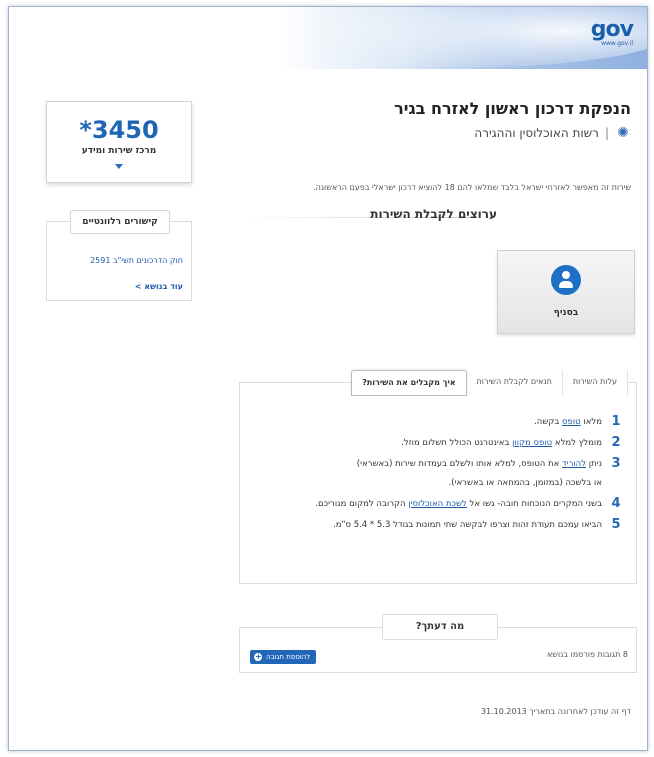 Image resolution: width=654 pixels, height=757 pixels. What do you see at coordinates (119, 151) in the screenshot?
I see `service-center-label: מרכז שירות ומידע` at bounding box center [119, 151].